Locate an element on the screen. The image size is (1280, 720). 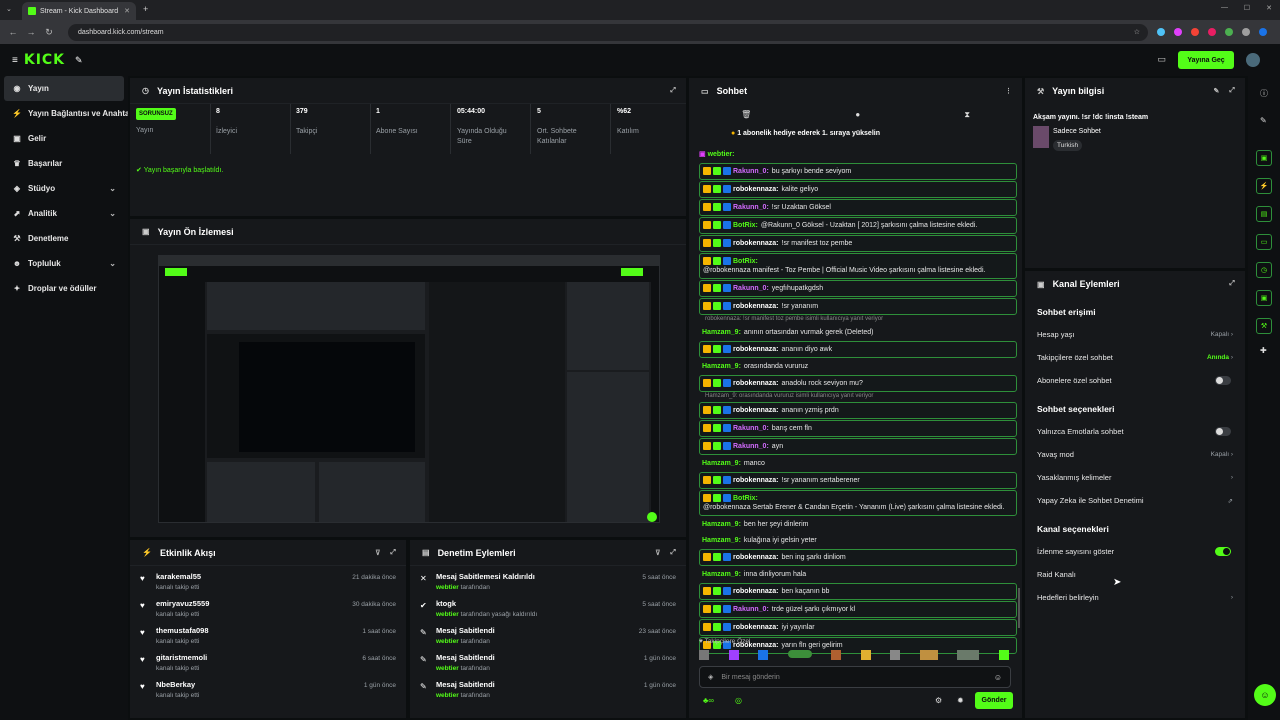
show-viewers-toggle is located at coordinates (1223, 551).